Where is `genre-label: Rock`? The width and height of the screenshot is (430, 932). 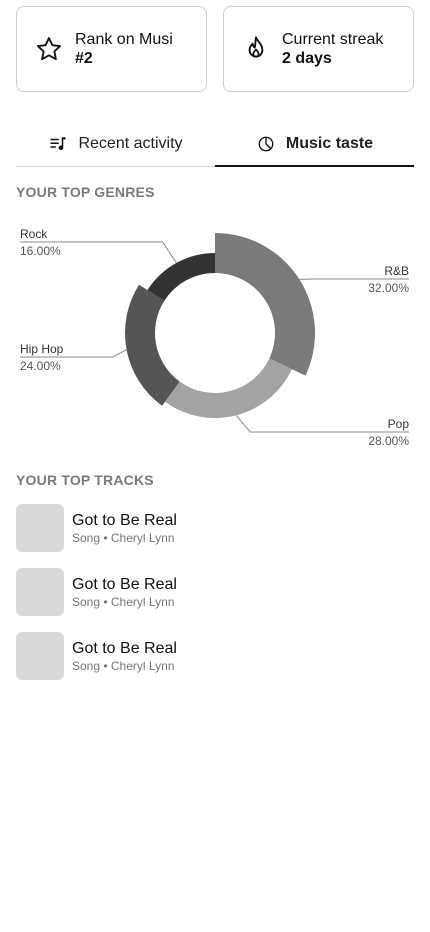
genre-label: Rock is located at coordinates (34, 234).